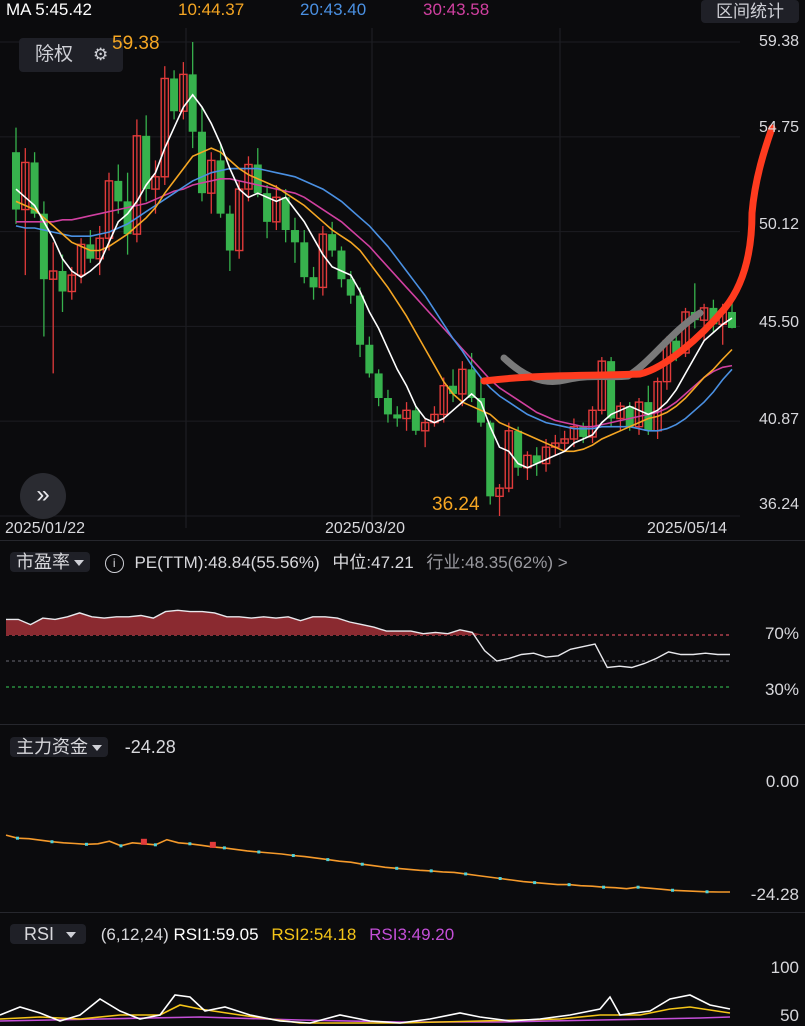  I want to click on ma20-label: 20:43.40, so click(333, 9).